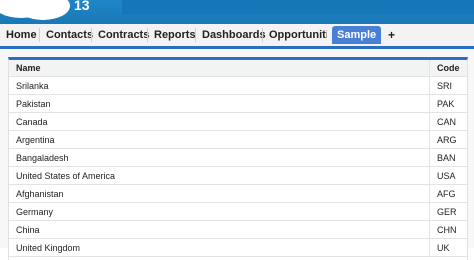 The width and height of the screenshot is (474, 260). I want to click on table-row: Argentina ARG, so click(238, 139).